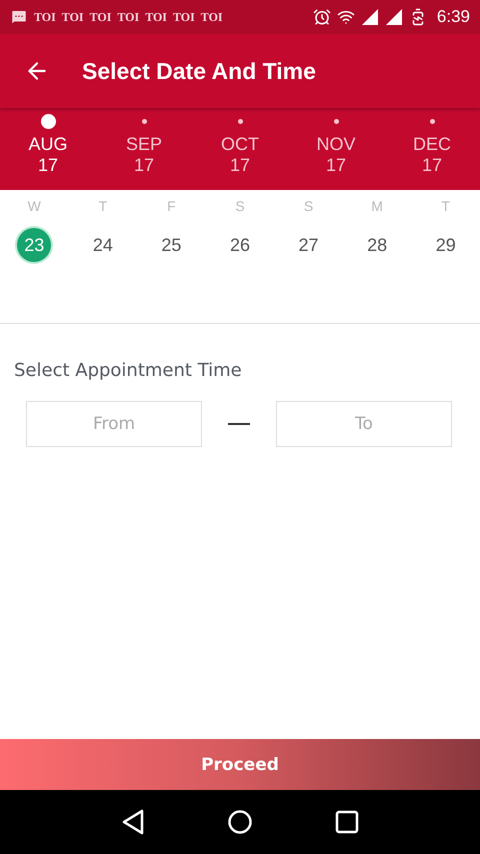 The width and height of the screenshot is (480, 854). I want to click on weekday-label: W, so click(34, 206).